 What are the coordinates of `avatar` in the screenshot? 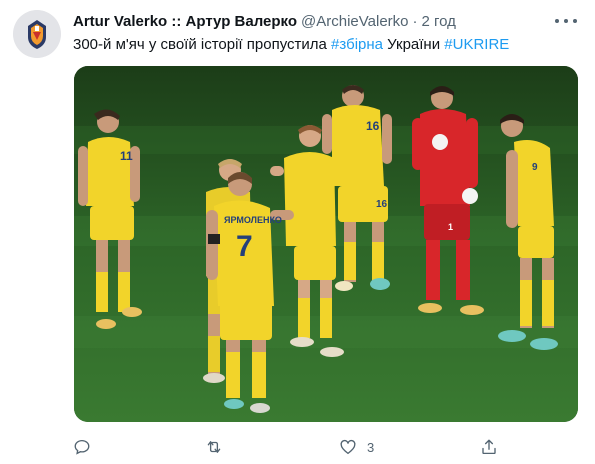 It's located at (37, 34).